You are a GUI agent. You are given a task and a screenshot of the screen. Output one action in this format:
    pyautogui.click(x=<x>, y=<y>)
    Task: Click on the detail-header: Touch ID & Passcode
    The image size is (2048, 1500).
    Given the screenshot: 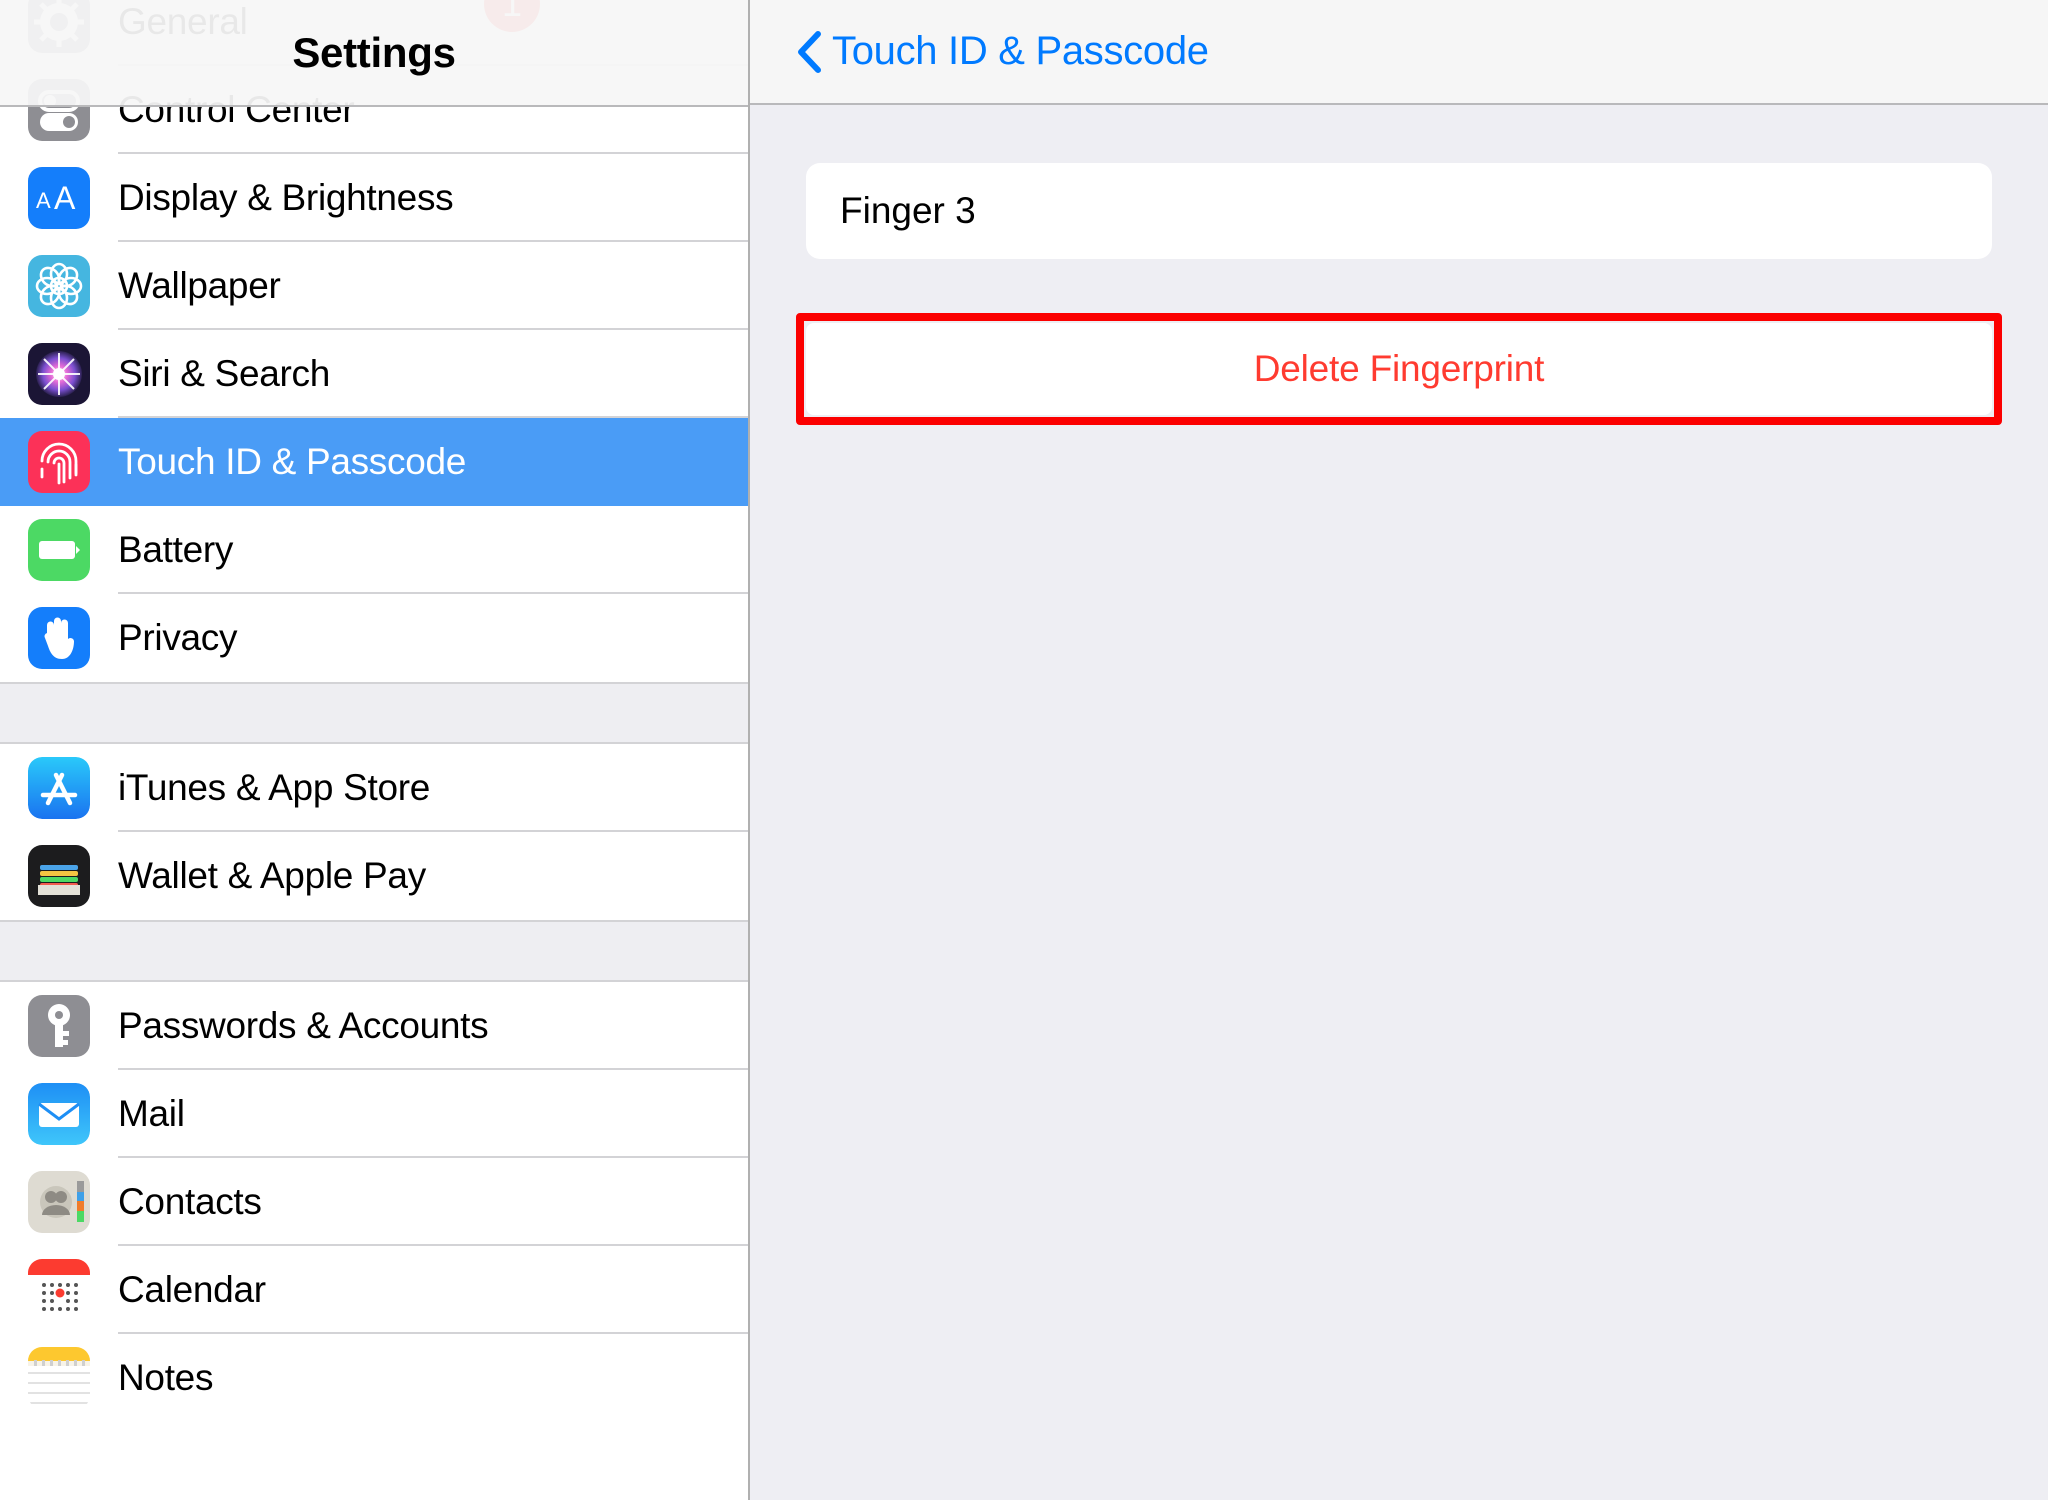 What is the action you would take?
    pyautogui.click(x=1399, y=52)
    